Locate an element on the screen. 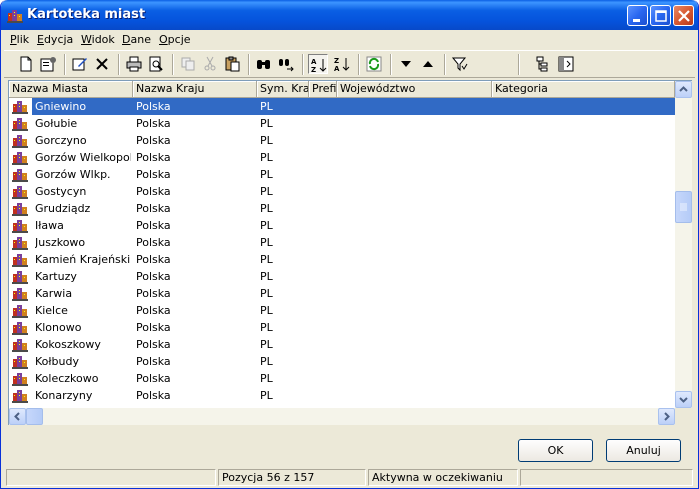 The image size is (699, 489). vertical-scrollbar is located at coordinates (683, 244).